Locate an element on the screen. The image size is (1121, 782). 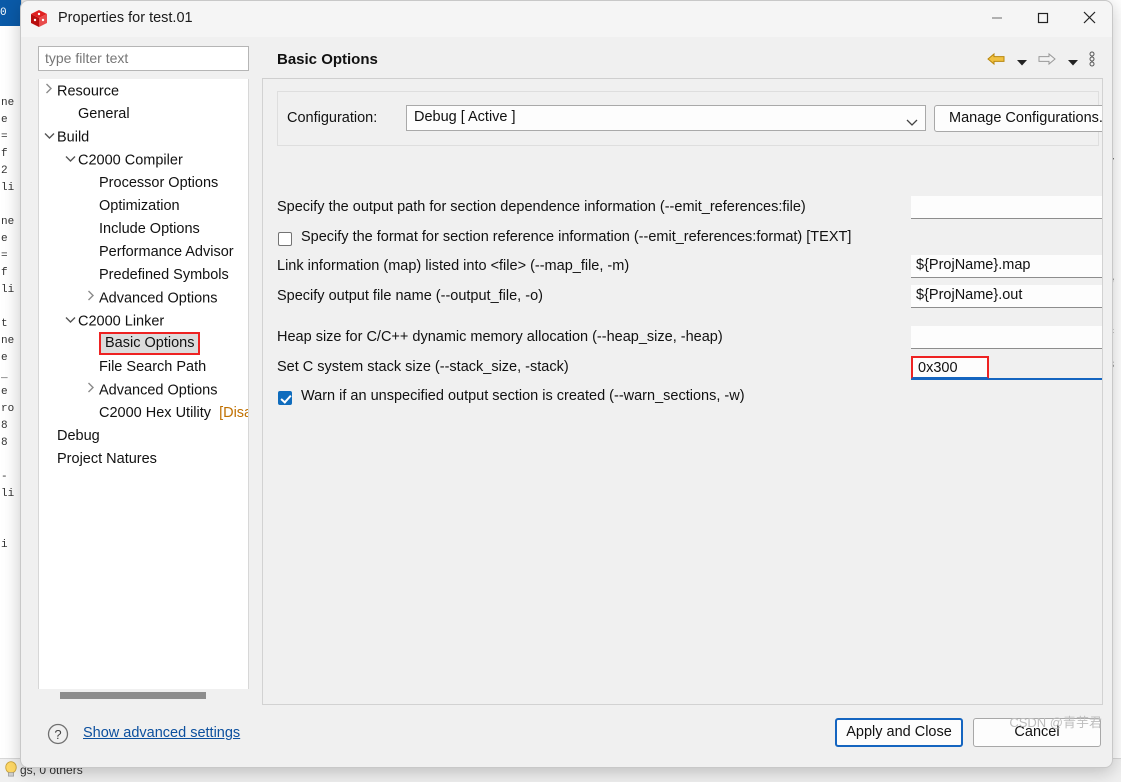
tree-item-debug: Debug is located at coordinates (143, 436).